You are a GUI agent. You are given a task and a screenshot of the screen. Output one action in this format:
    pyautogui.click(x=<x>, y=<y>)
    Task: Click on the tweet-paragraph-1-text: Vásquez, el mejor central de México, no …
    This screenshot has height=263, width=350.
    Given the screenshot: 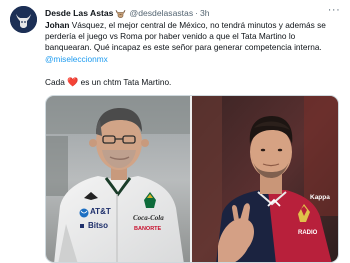 What is the action you would take?
    pyautogui.click(x=185, y=36)
    